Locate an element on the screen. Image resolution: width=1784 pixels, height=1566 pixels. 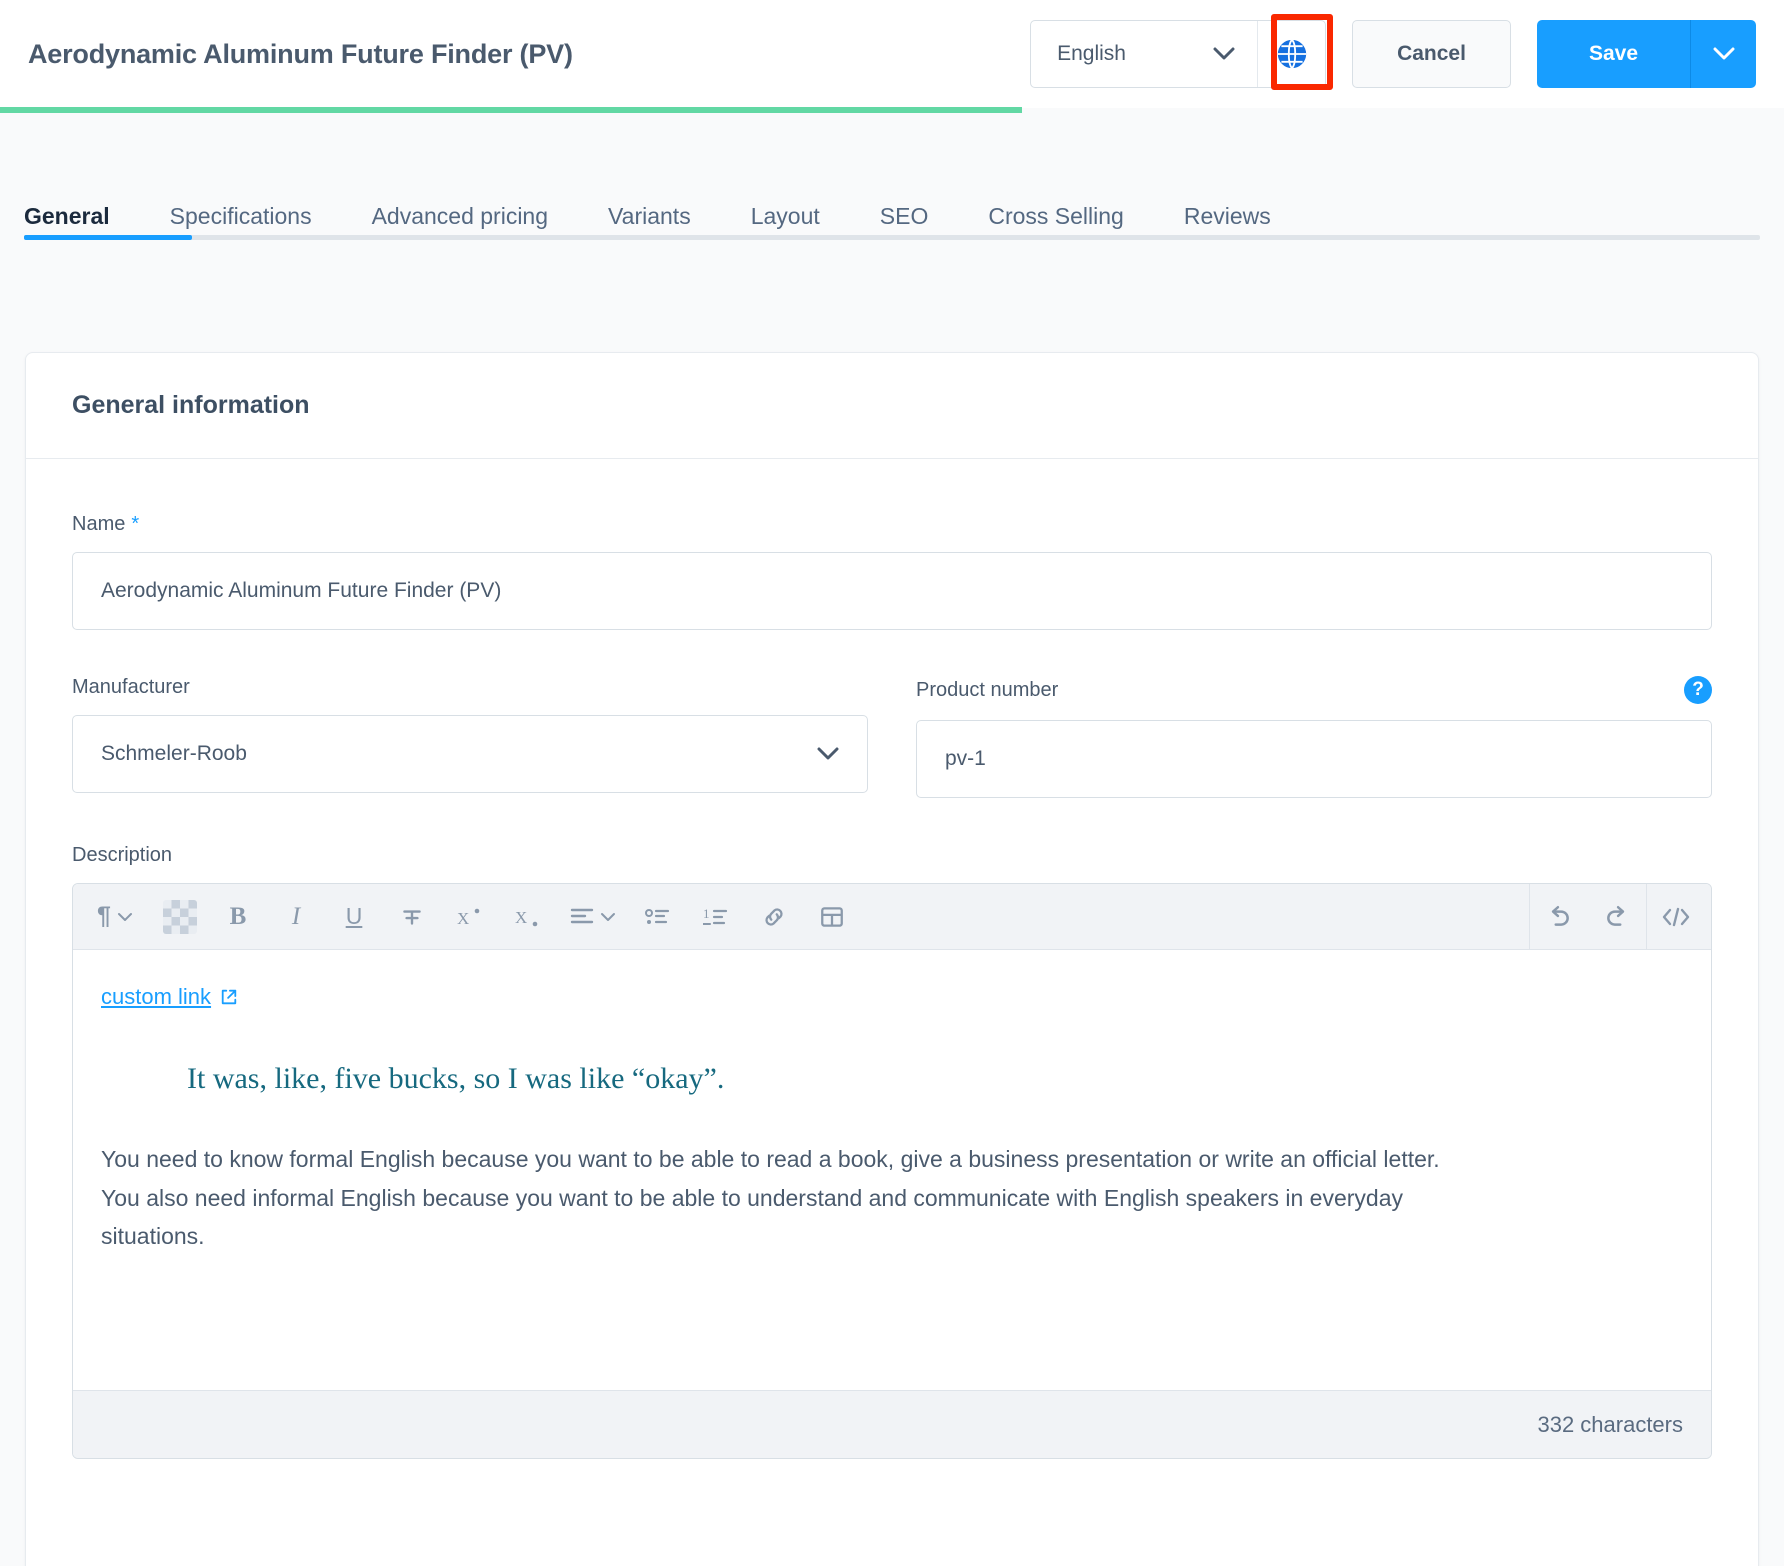
language-select: English is located at coordinates (1144, 54).